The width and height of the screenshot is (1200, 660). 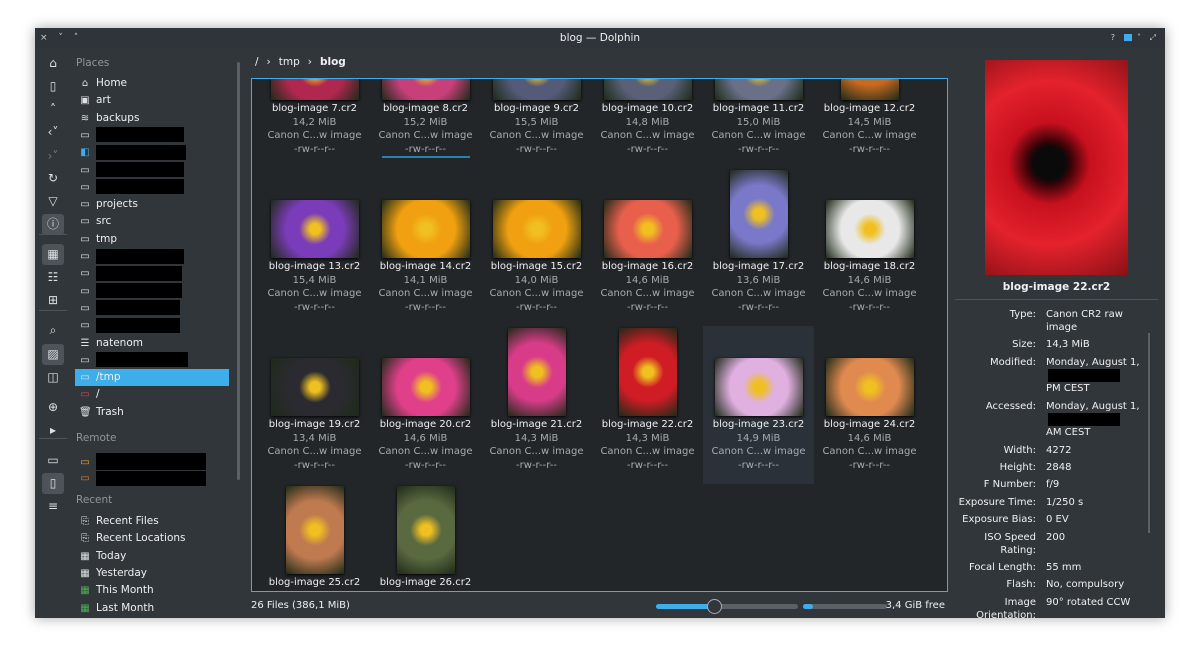 What do you see at coordinates (152, 83) in the screenshot?
I see `places-item-Home: ⌂ Home` at bounding box center [152, 83].